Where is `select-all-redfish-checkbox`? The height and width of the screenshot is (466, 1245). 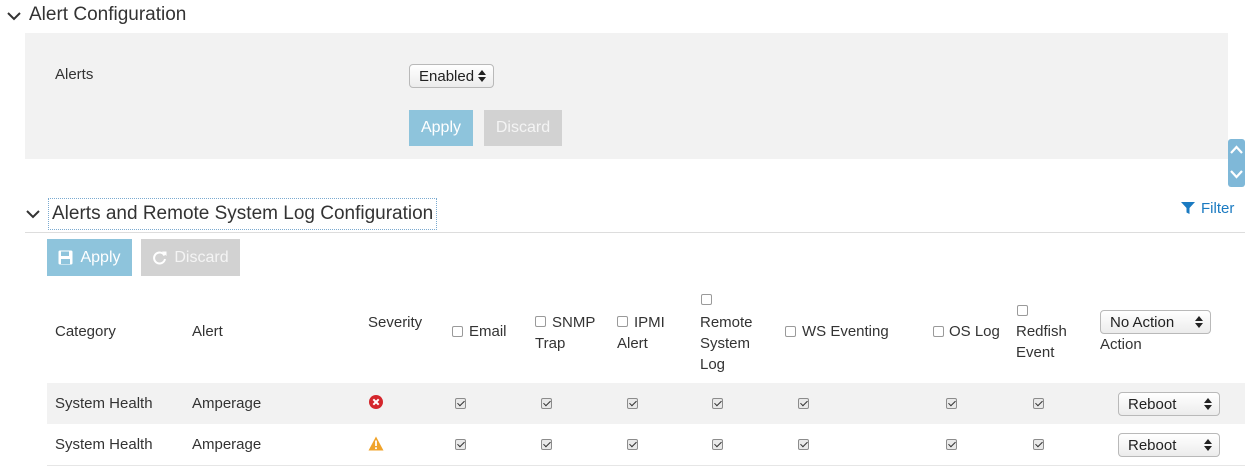
select-all-redfish-checkbox is located at coordinates (1022, 310).